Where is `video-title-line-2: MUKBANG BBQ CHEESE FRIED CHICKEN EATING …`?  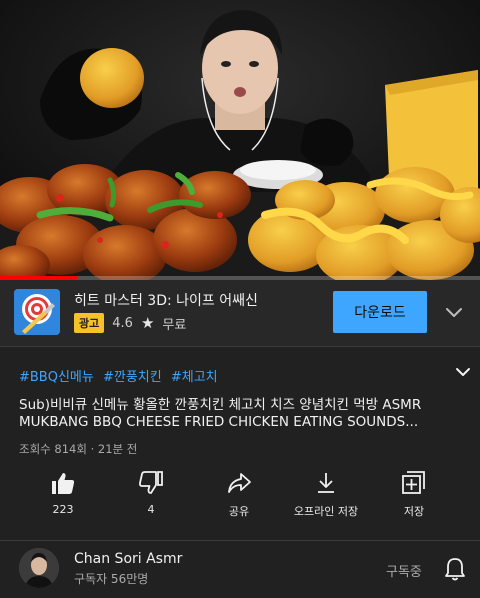
video-title-line-2: MUKBANG BBQ CHEESE FRIED CHICKEN EATING … is located at coordinates (218, 422).